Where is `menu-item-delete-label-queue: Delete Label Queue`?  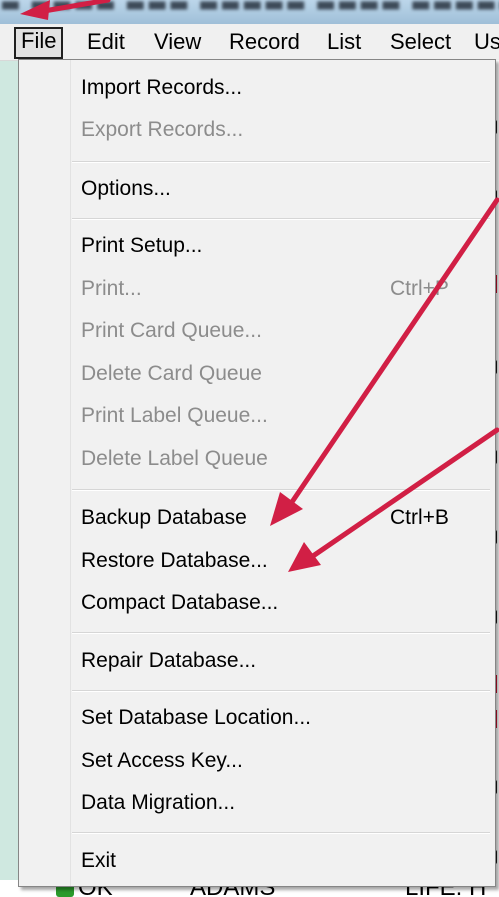 menu-item-delete-label-queue: Delete Label Queue is located at coordinates (174, 459).